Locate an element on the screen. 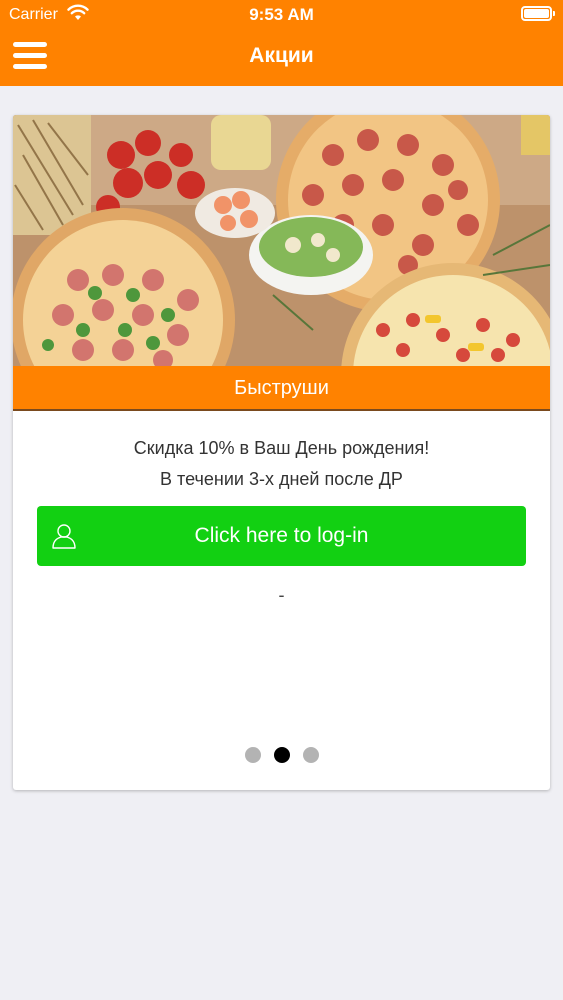 This screenshot has height=1000, width=563. promo-description-line2: В течении 3-х дней после ДР is located at coordinates (281, 479).